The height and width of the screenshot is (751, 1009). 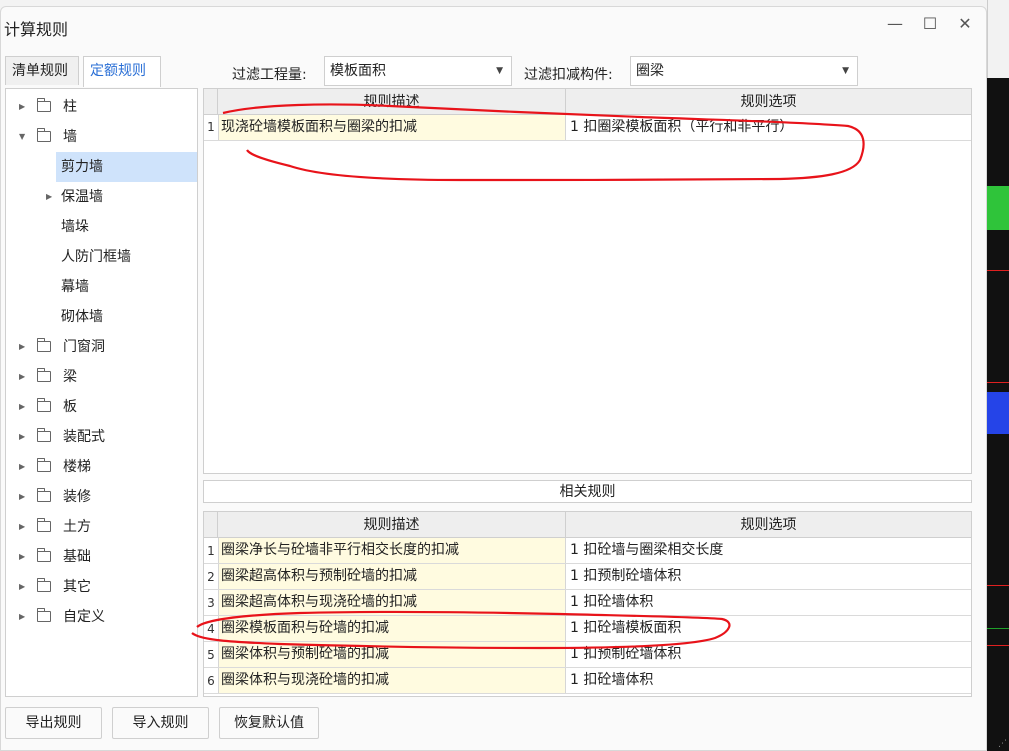 What do you see at coordinates (101, 137) in the screenshot?
I see `tree-item: ▼ 墙` at bounding box center [101, 137].